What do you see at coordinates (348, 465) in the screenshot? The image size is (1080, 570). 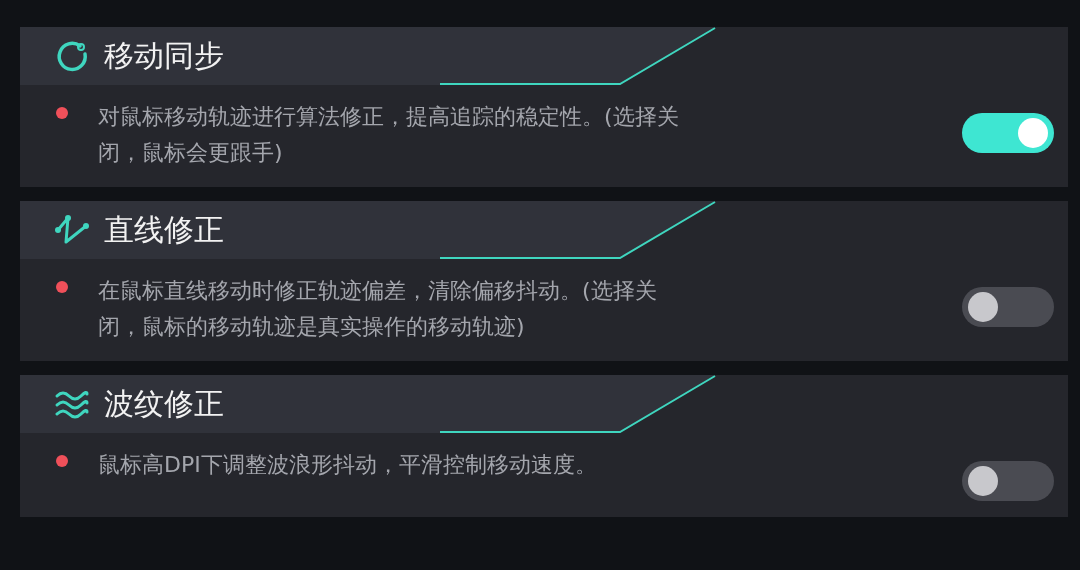 I see `setting-description: 鼠标高DPI下调整波浪形抖动，平滑控制移动速度。` at bounding box center [348, 465].